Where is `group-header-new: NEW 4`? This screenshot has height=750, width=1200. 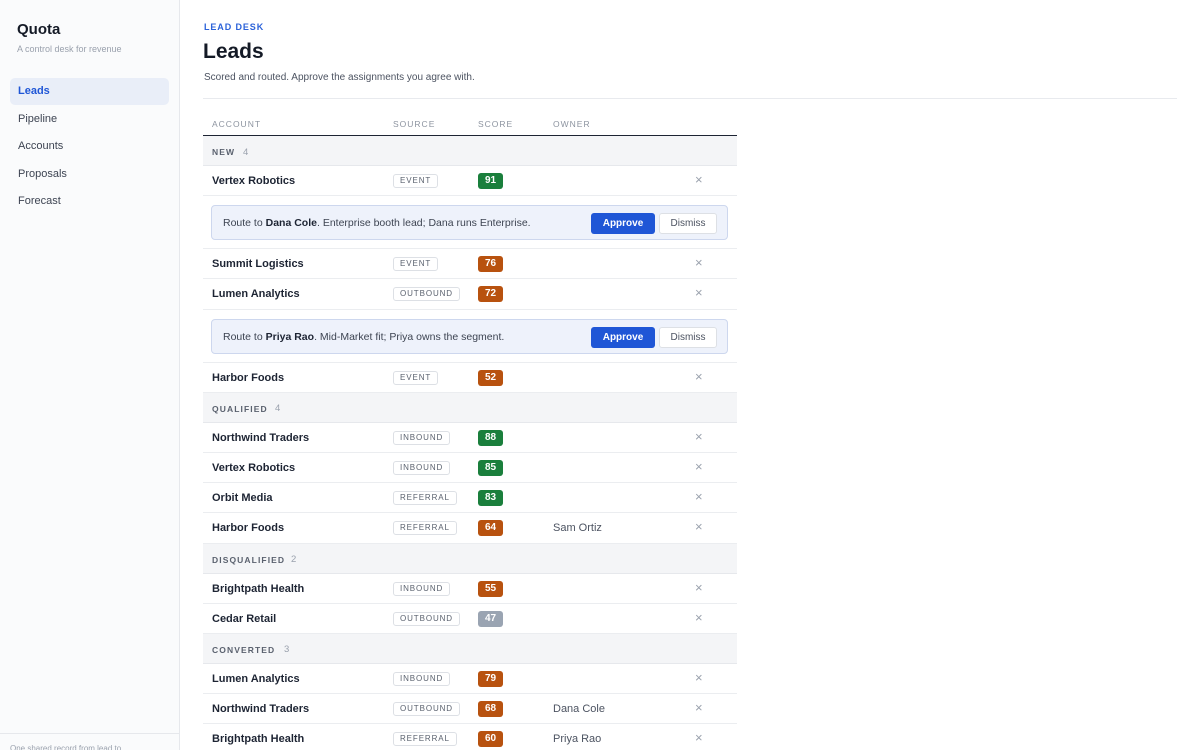
group-header-new: NEW 4 is located at coordinates (470, 151).